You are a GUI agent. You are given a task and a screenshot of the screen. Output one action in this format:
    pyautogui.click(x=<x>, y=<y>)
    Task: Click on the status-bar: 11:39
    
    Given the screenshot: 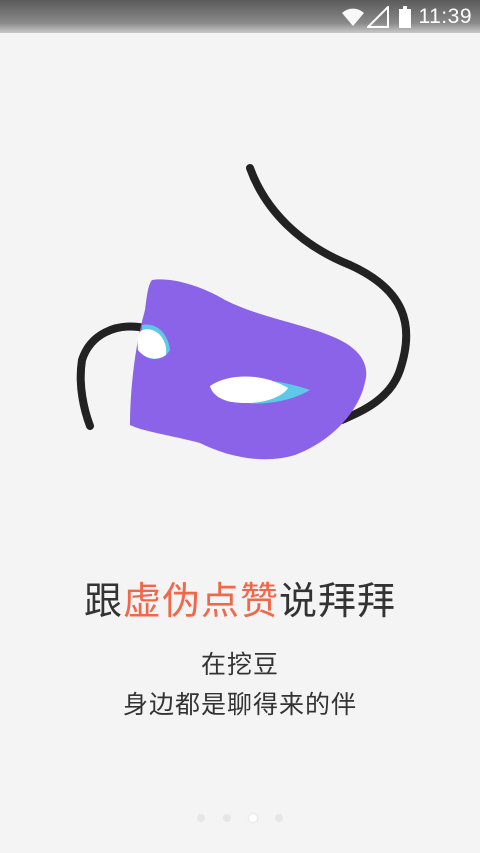 What is the action you would take?
    pyautogui.click(x=240, y=16)
    